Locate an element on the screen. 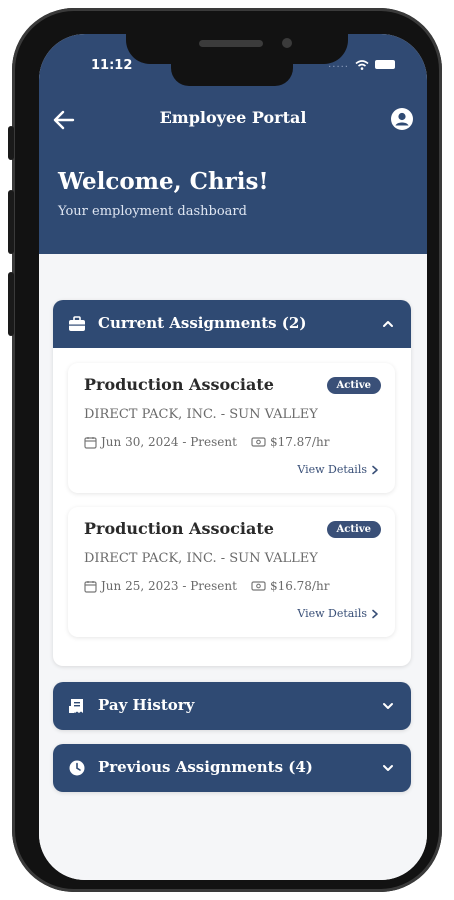  previous-assignments-section: Previous Assignments (4) is located at coordinates (232, 768).